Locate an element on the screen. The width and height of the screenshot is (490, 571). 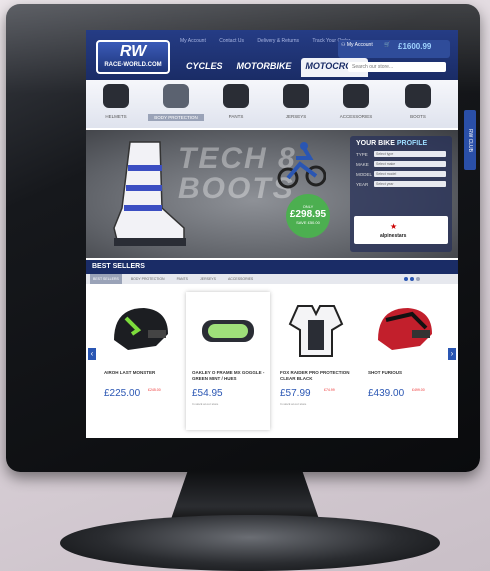
field-label: MODEL is located at coordinates (364, 174).